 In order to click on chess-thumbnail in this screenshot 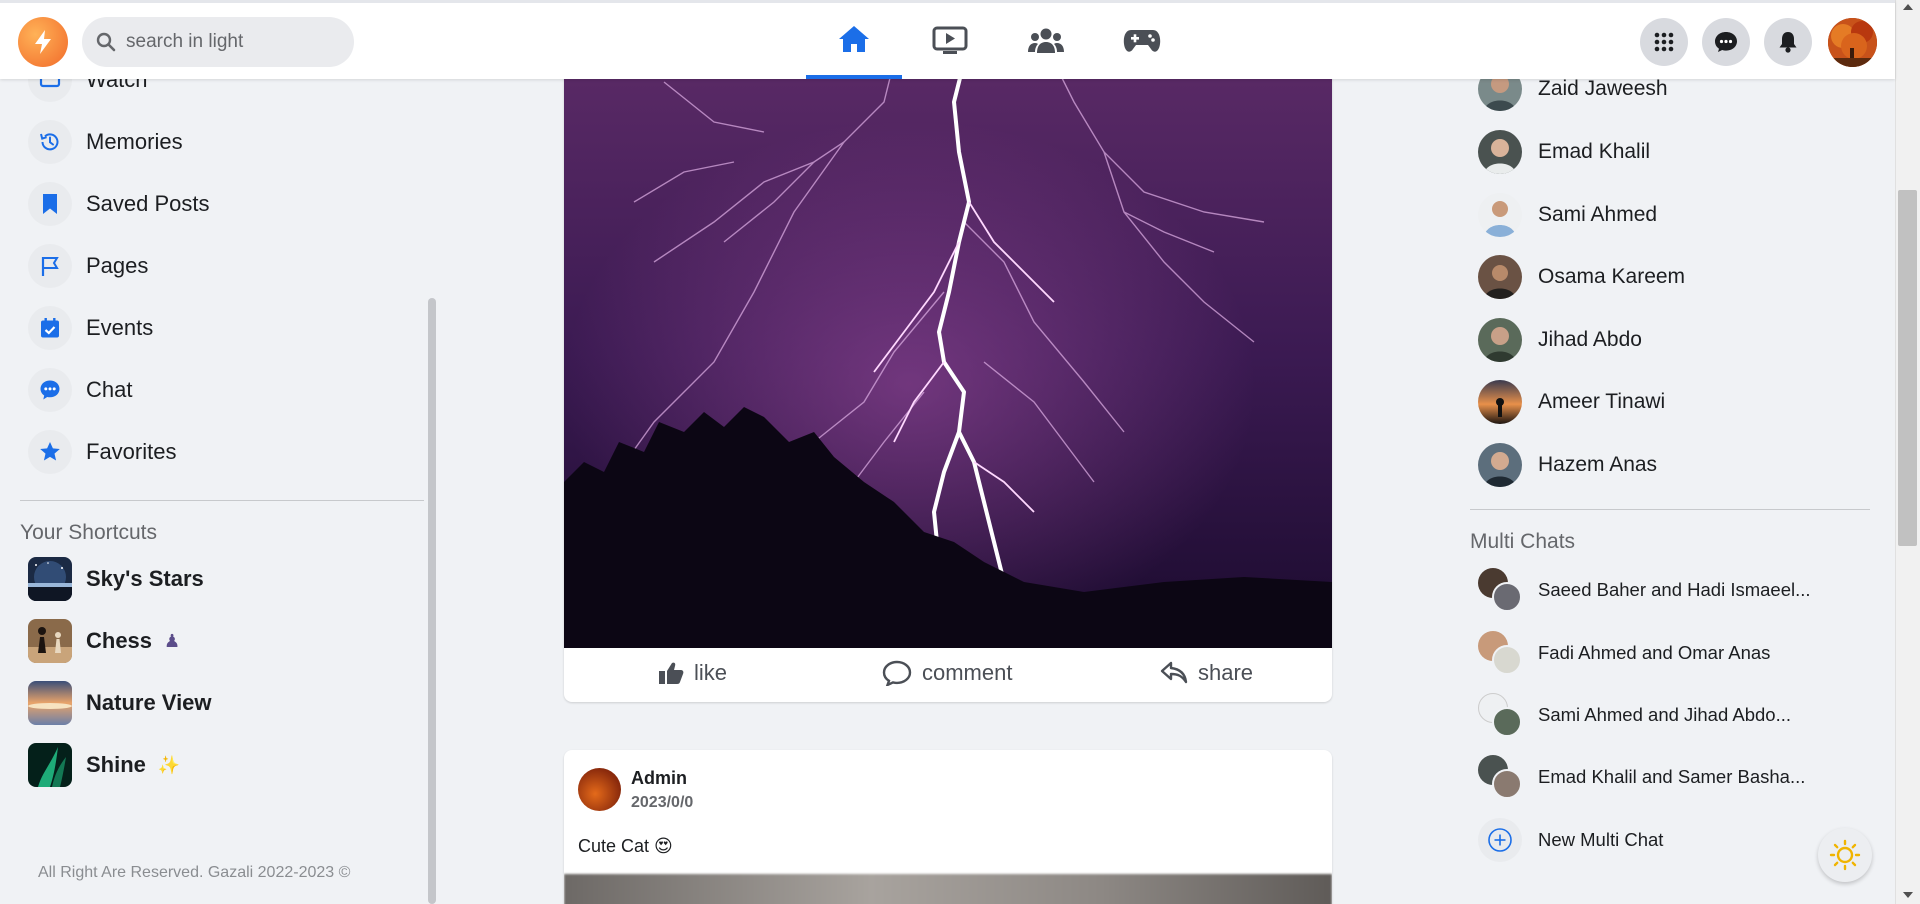, I will do `click(50, 641)`.